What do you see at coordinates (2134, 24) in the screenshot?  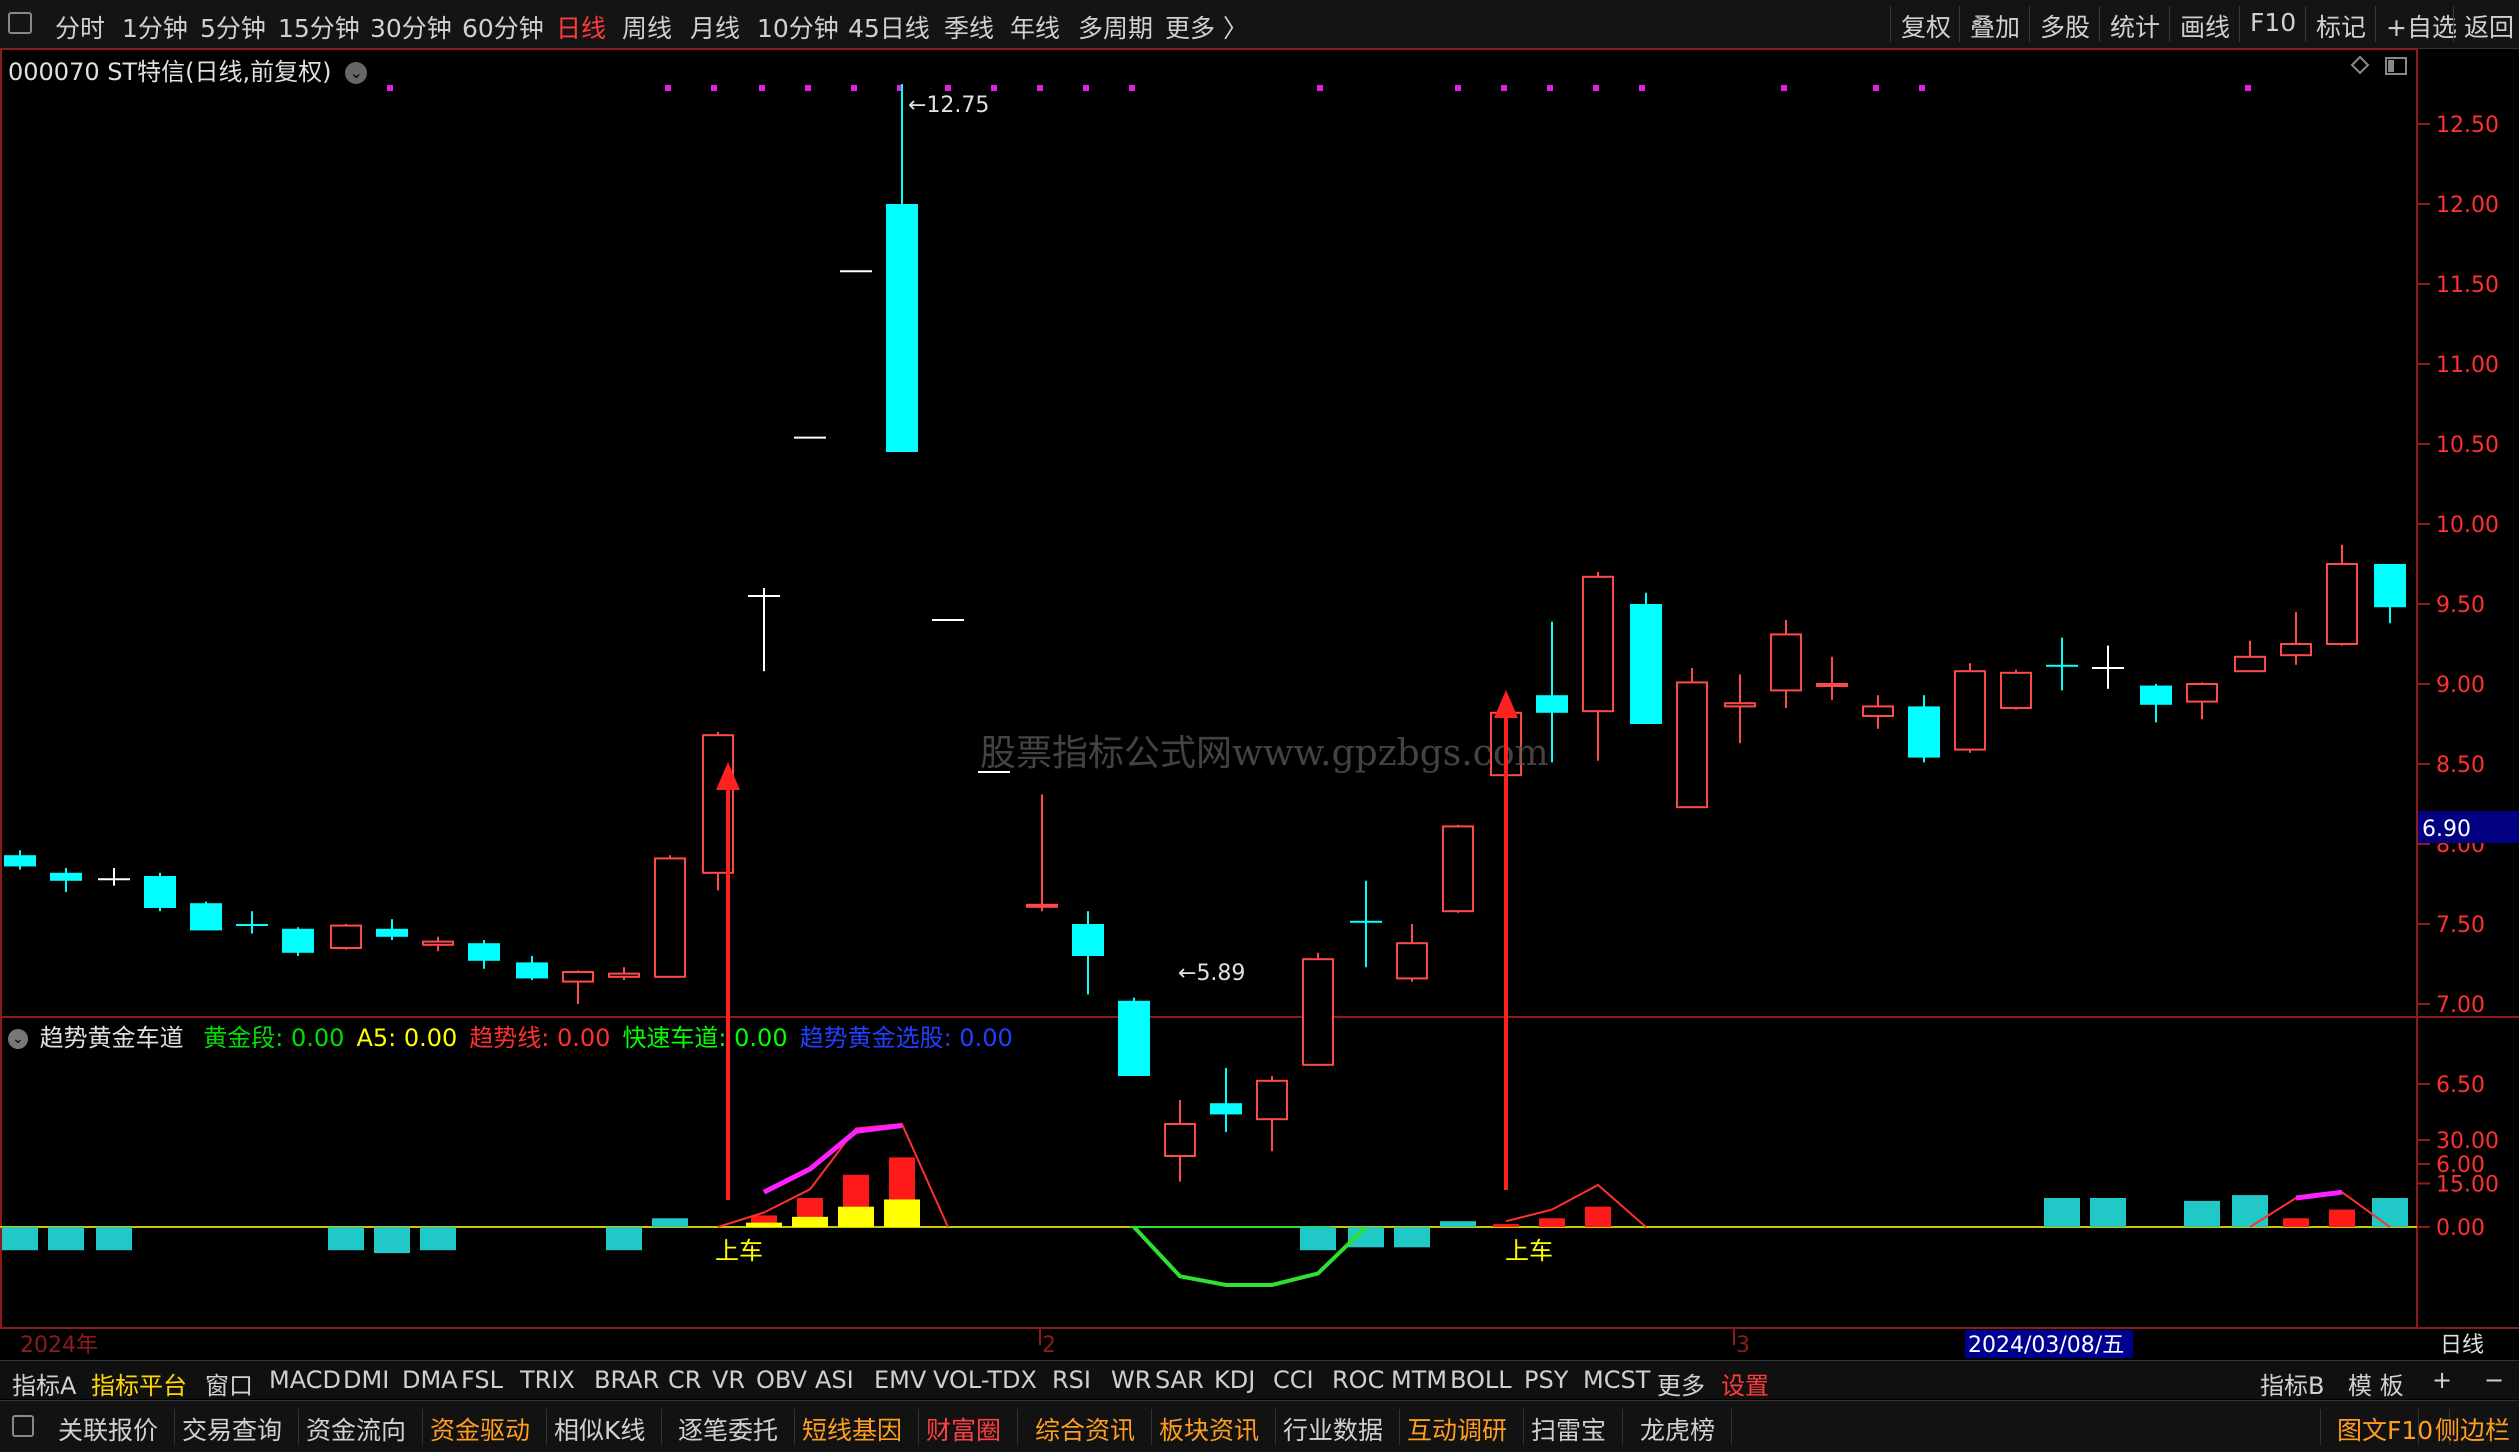 I see `tool-stats: 统计` at bounding box center [2134, 24].